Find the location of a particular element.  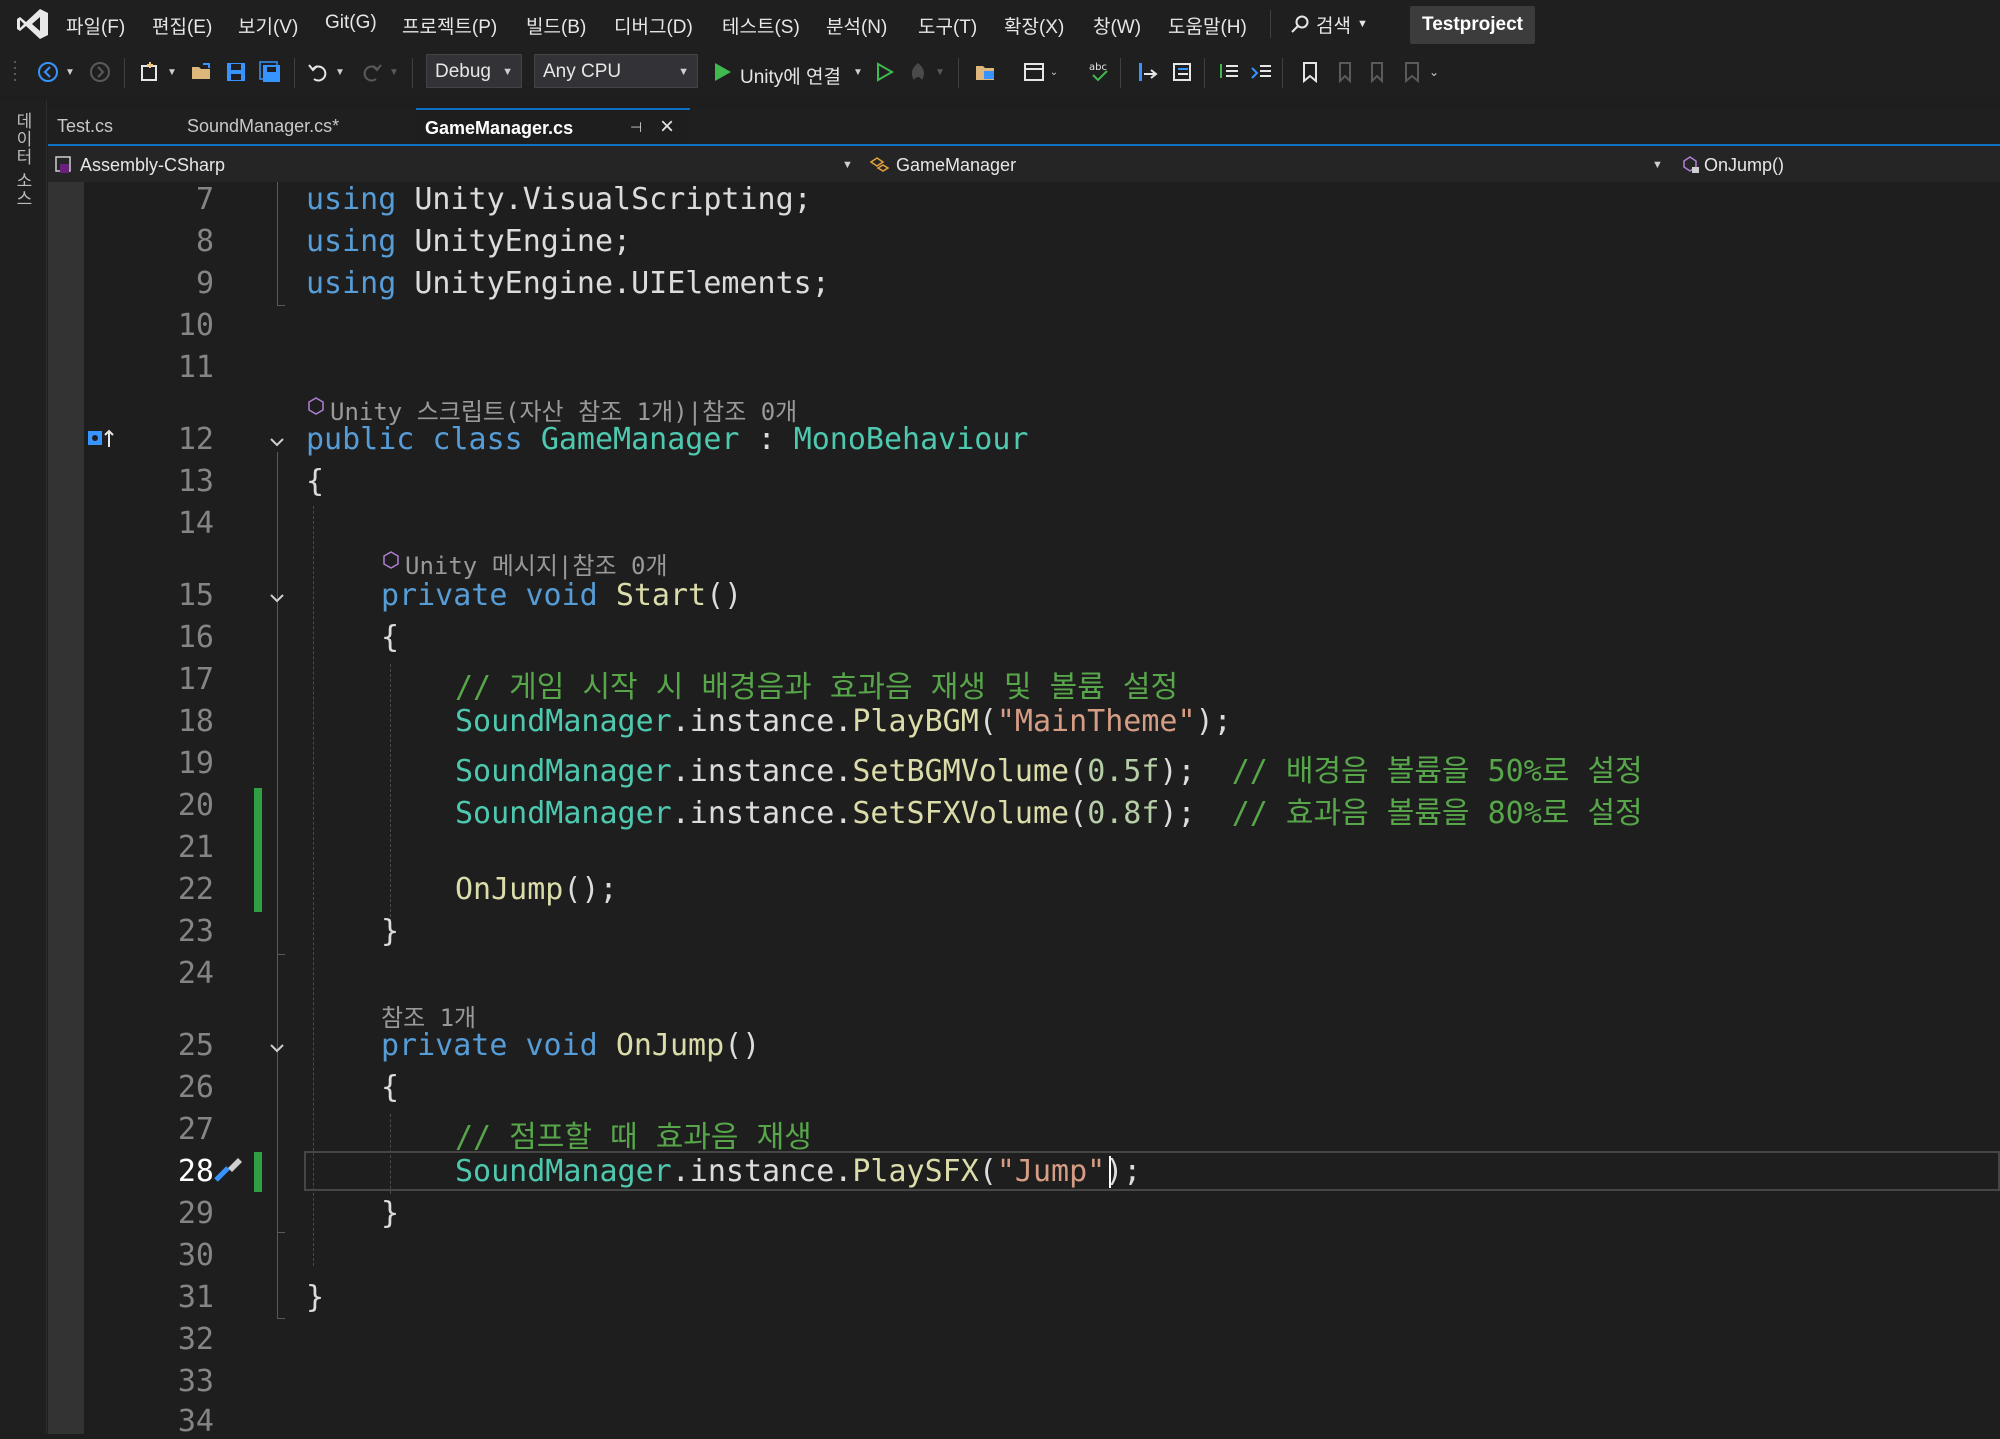

start-without-debugging-icon is located at coordinates (884, 72).